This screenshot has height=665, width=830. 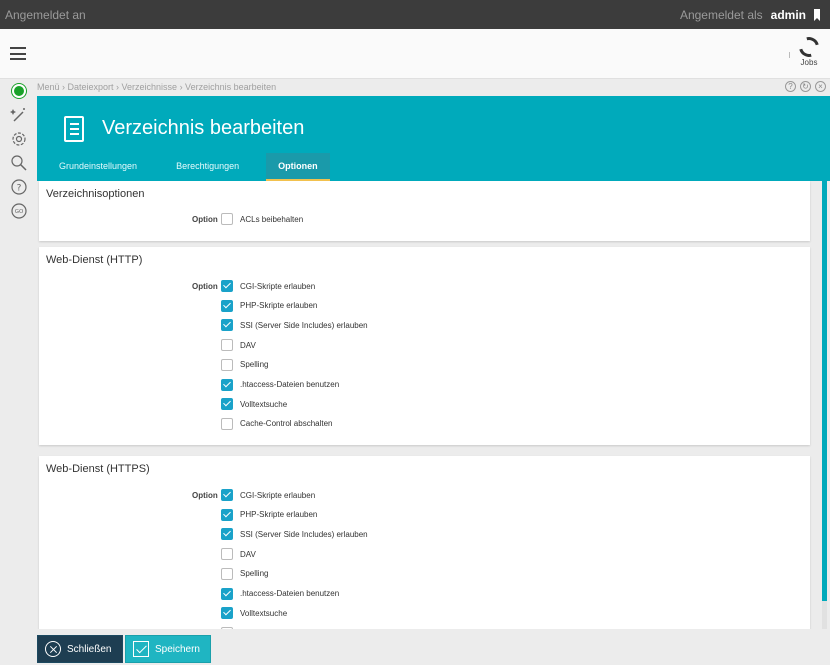 I want to click on tab-optionen: Optionen, so click(x=298, y=167).